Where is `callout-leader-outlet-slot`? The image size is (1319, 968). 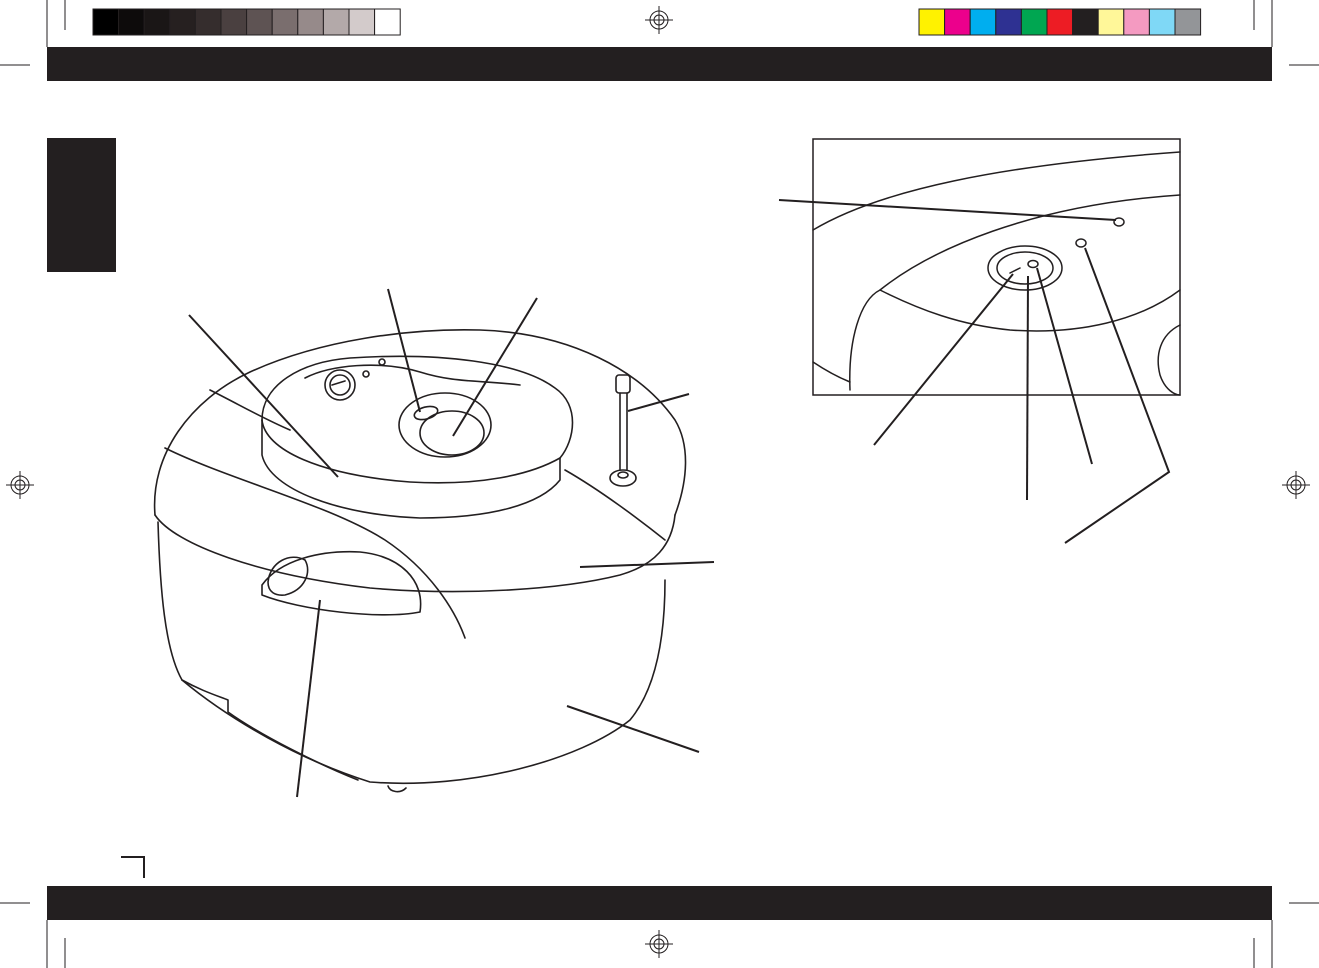 callout-leader-outlet-slot is located at coordinates (404, 350).